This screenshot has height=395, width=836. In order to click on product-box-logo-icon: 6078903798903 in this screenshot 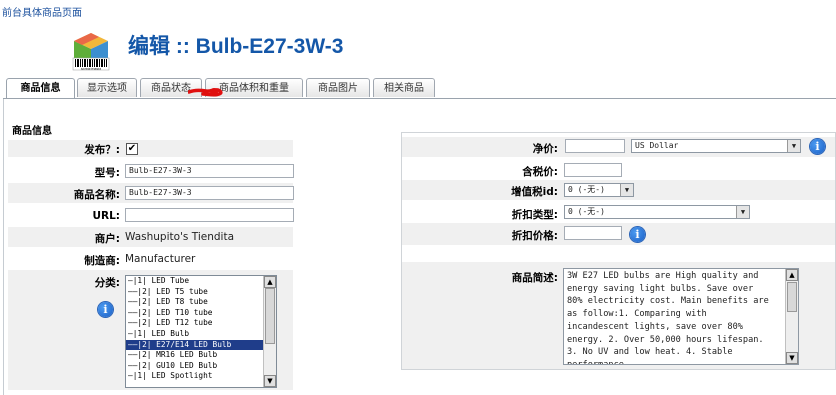, I will do `click(91, 51)`.